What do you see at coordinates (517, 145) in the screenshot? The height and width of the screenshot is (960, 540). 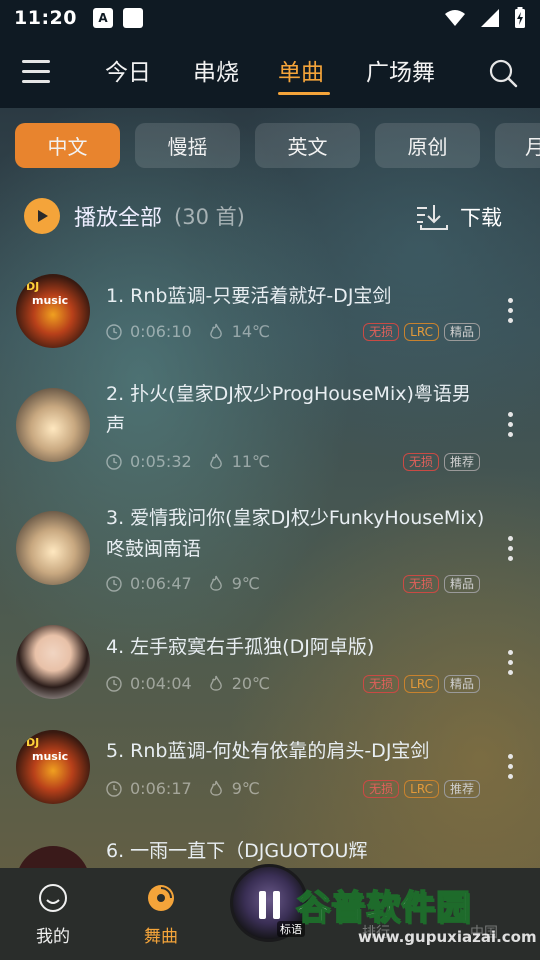 I see `chip-partial: 月` at bounding box center [517, 145].